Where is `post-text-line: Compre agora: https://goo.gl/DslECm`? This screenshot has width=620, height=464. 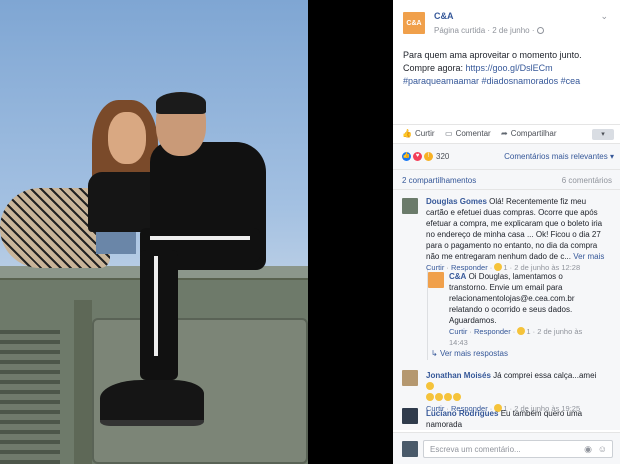 post-text-line: Compre agora: https://goo.gl/DslECm is located at coordinates (508, 68).